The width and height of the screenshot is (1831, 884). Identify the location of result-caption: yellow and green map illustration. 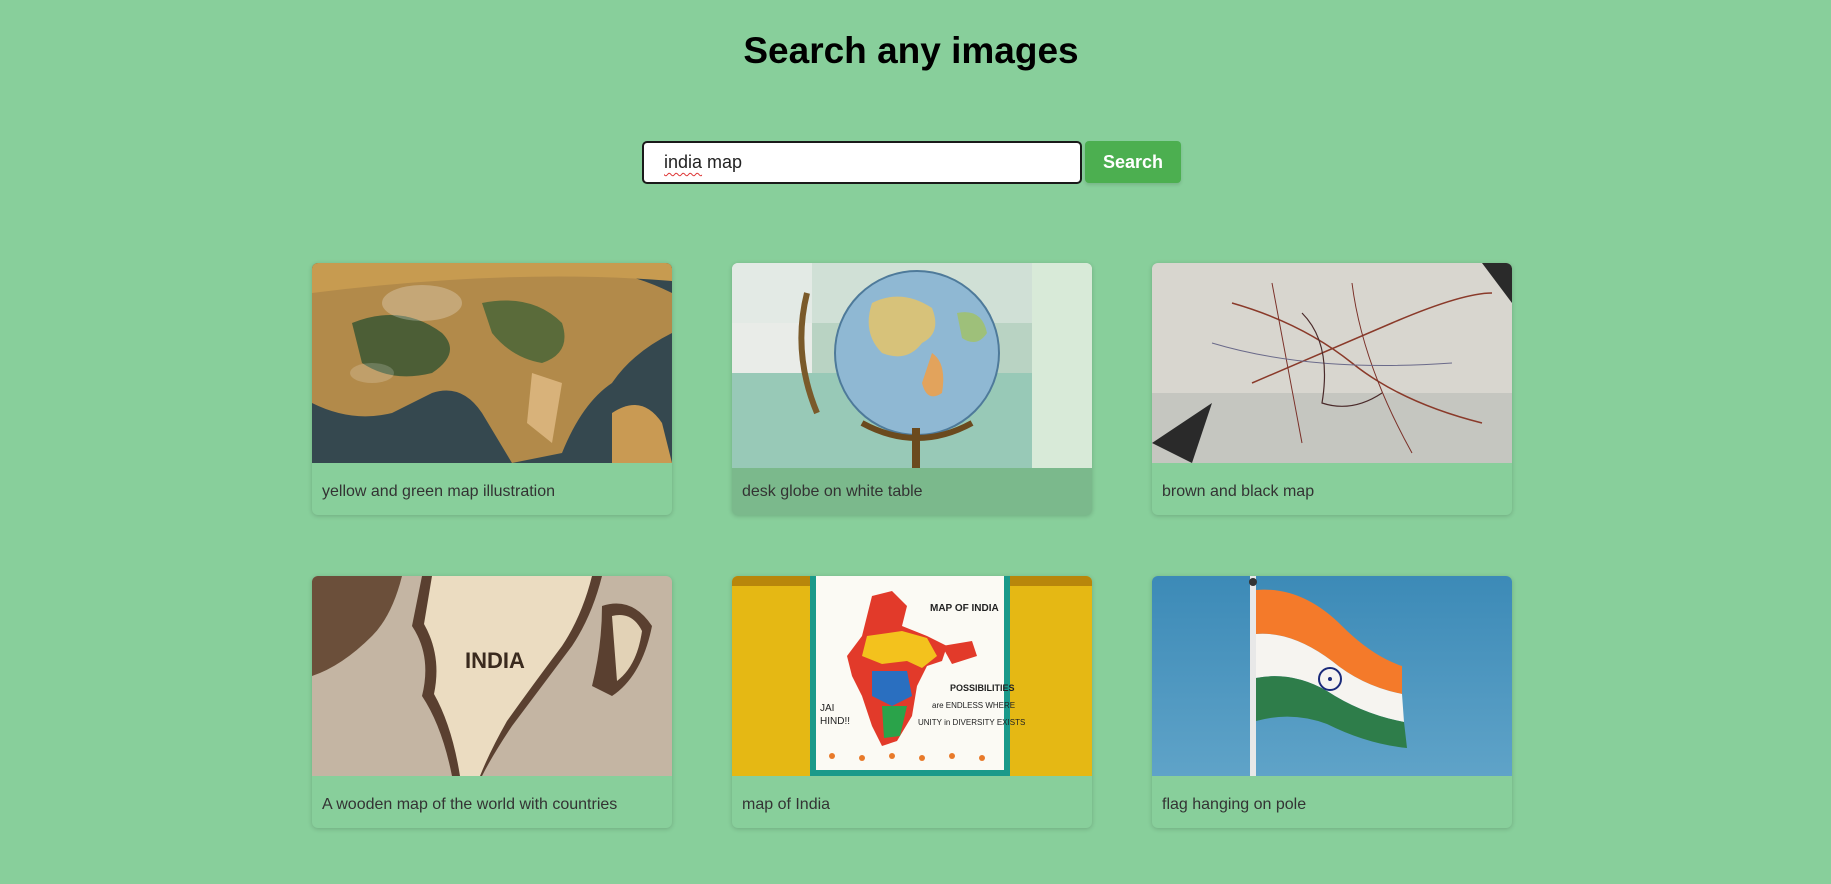
(439, 491).